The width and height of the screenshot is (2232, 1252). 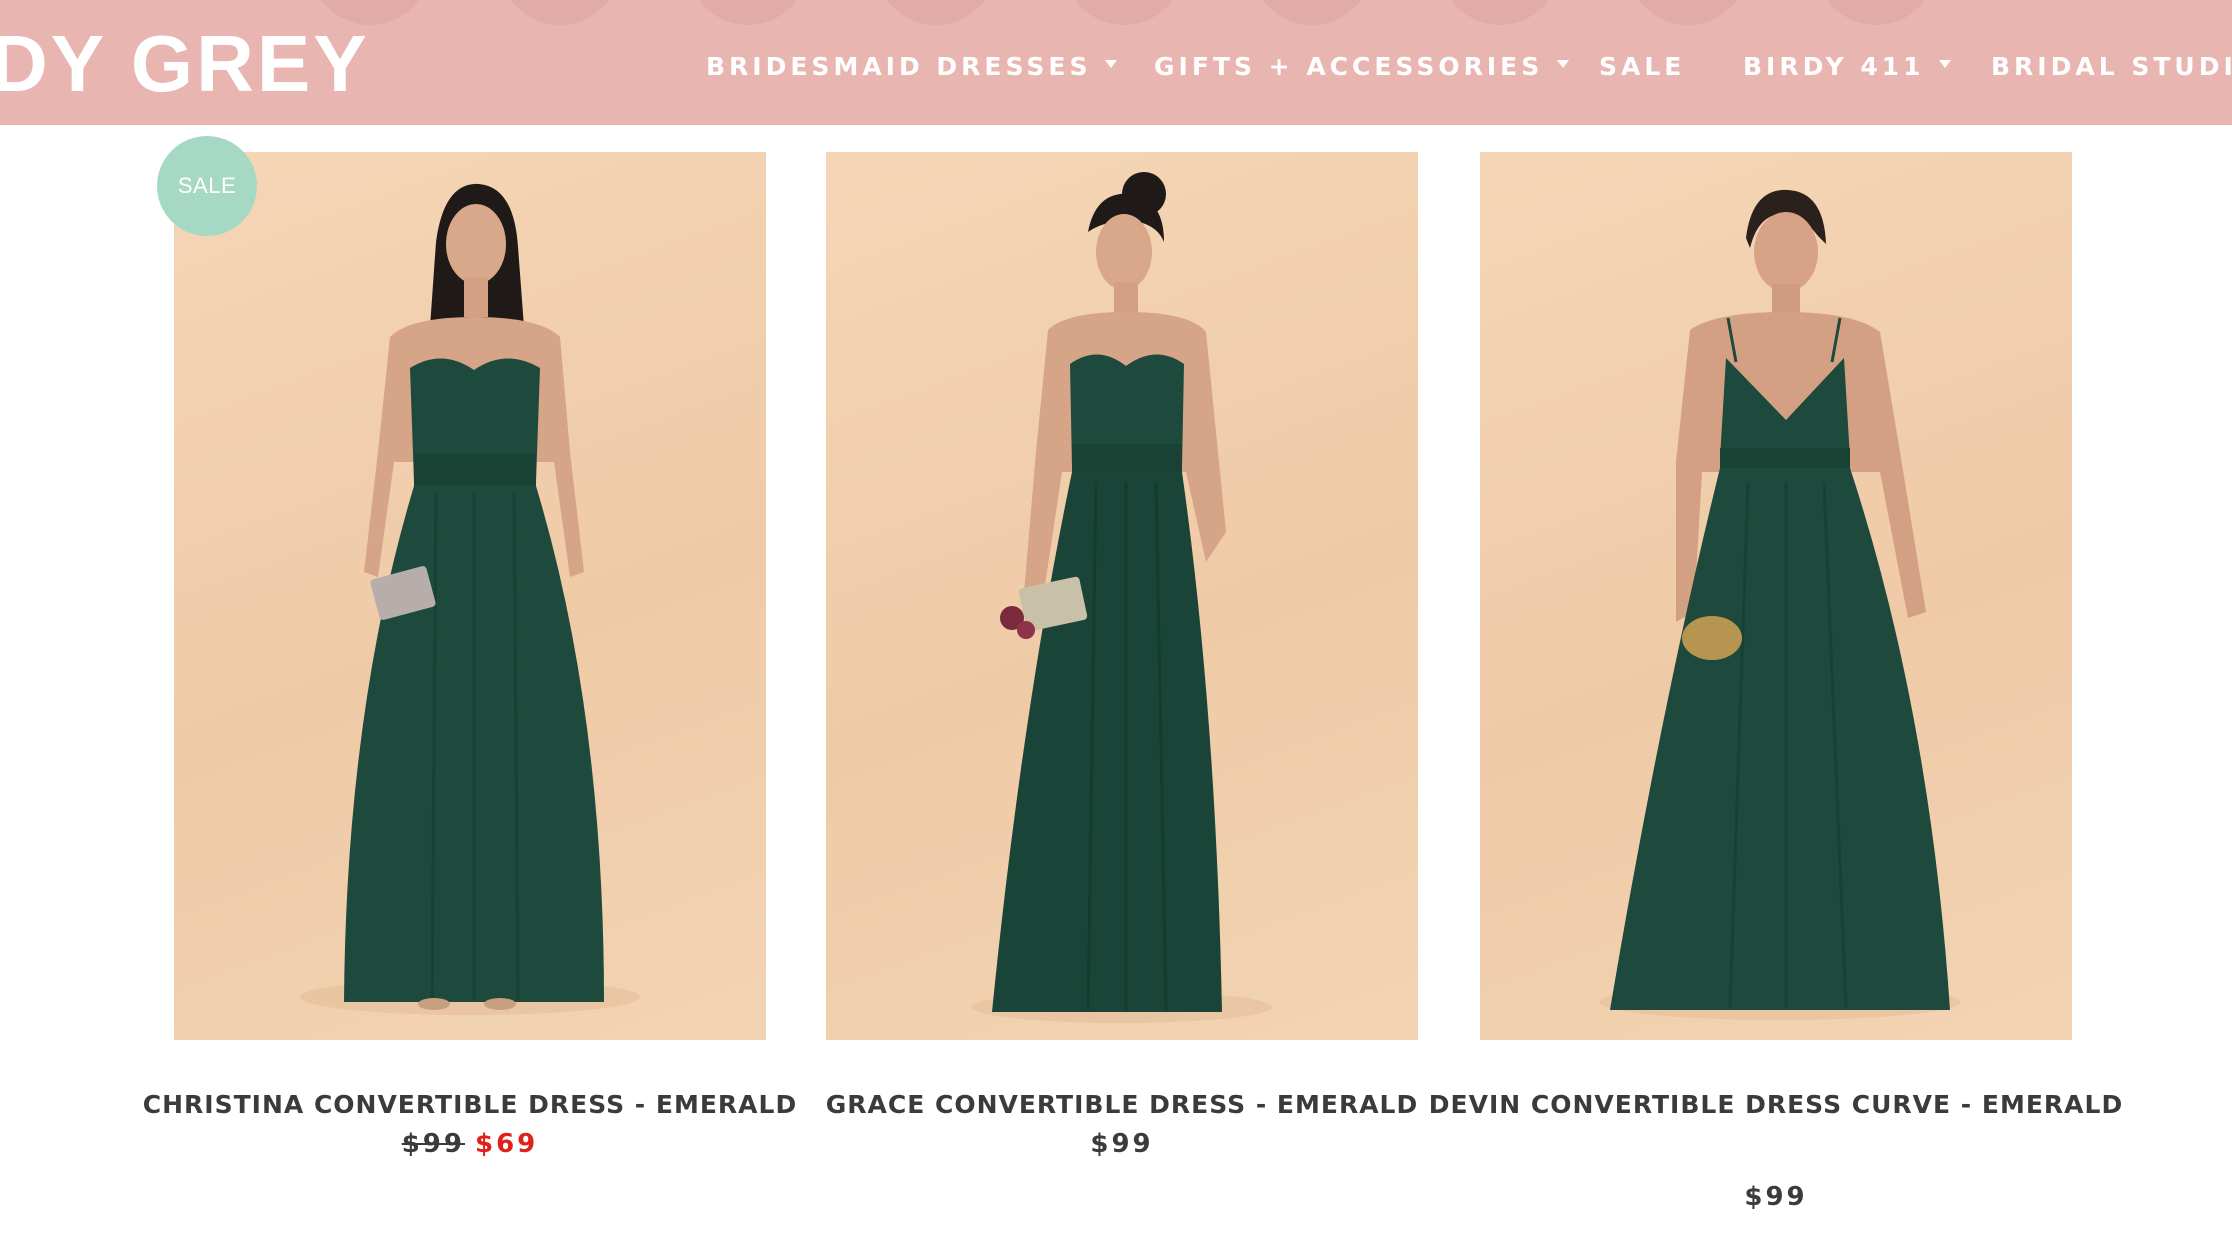 I want to click on product-title: CHRISTINA CONVERTIBLE DRESS - EMERALD, so click(x=470, y=1105).